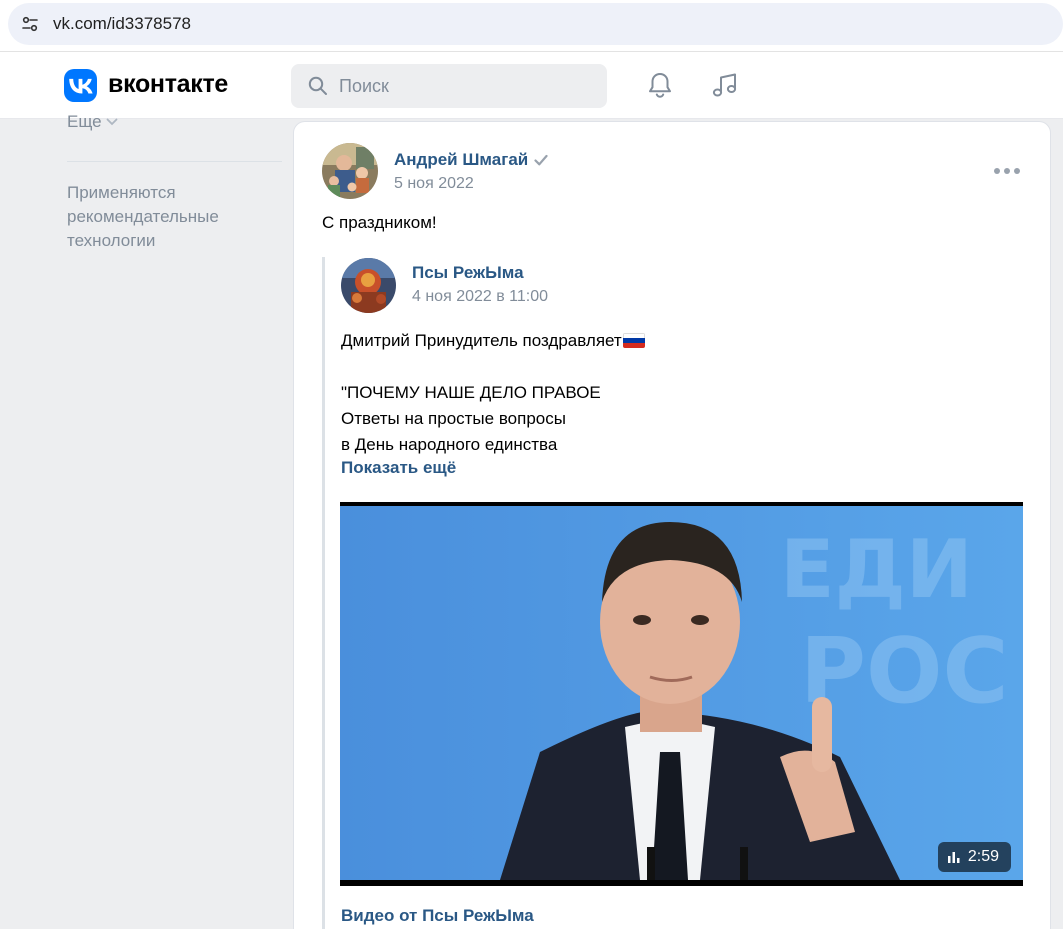  I want to click on recommendation-tech-note: Применяются рекомендательные технологии, so click(174, 217).